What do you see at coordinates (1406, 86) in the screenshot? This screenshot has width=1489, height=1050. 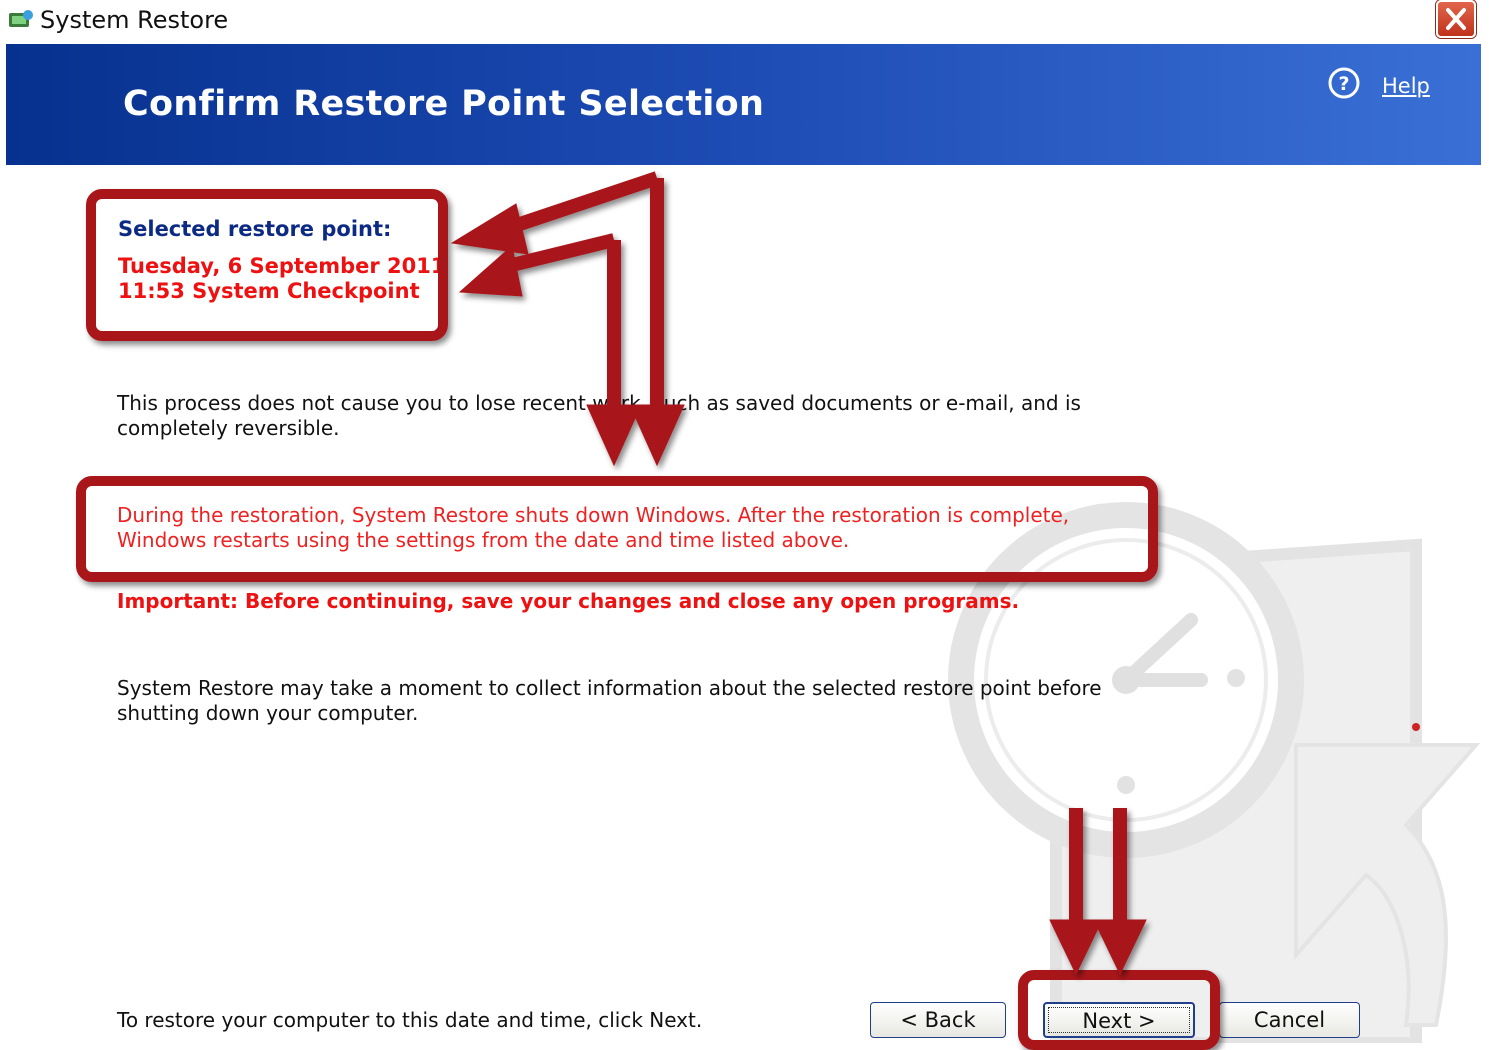 I see `help-link: Help` at bounding box center [1406, 86].